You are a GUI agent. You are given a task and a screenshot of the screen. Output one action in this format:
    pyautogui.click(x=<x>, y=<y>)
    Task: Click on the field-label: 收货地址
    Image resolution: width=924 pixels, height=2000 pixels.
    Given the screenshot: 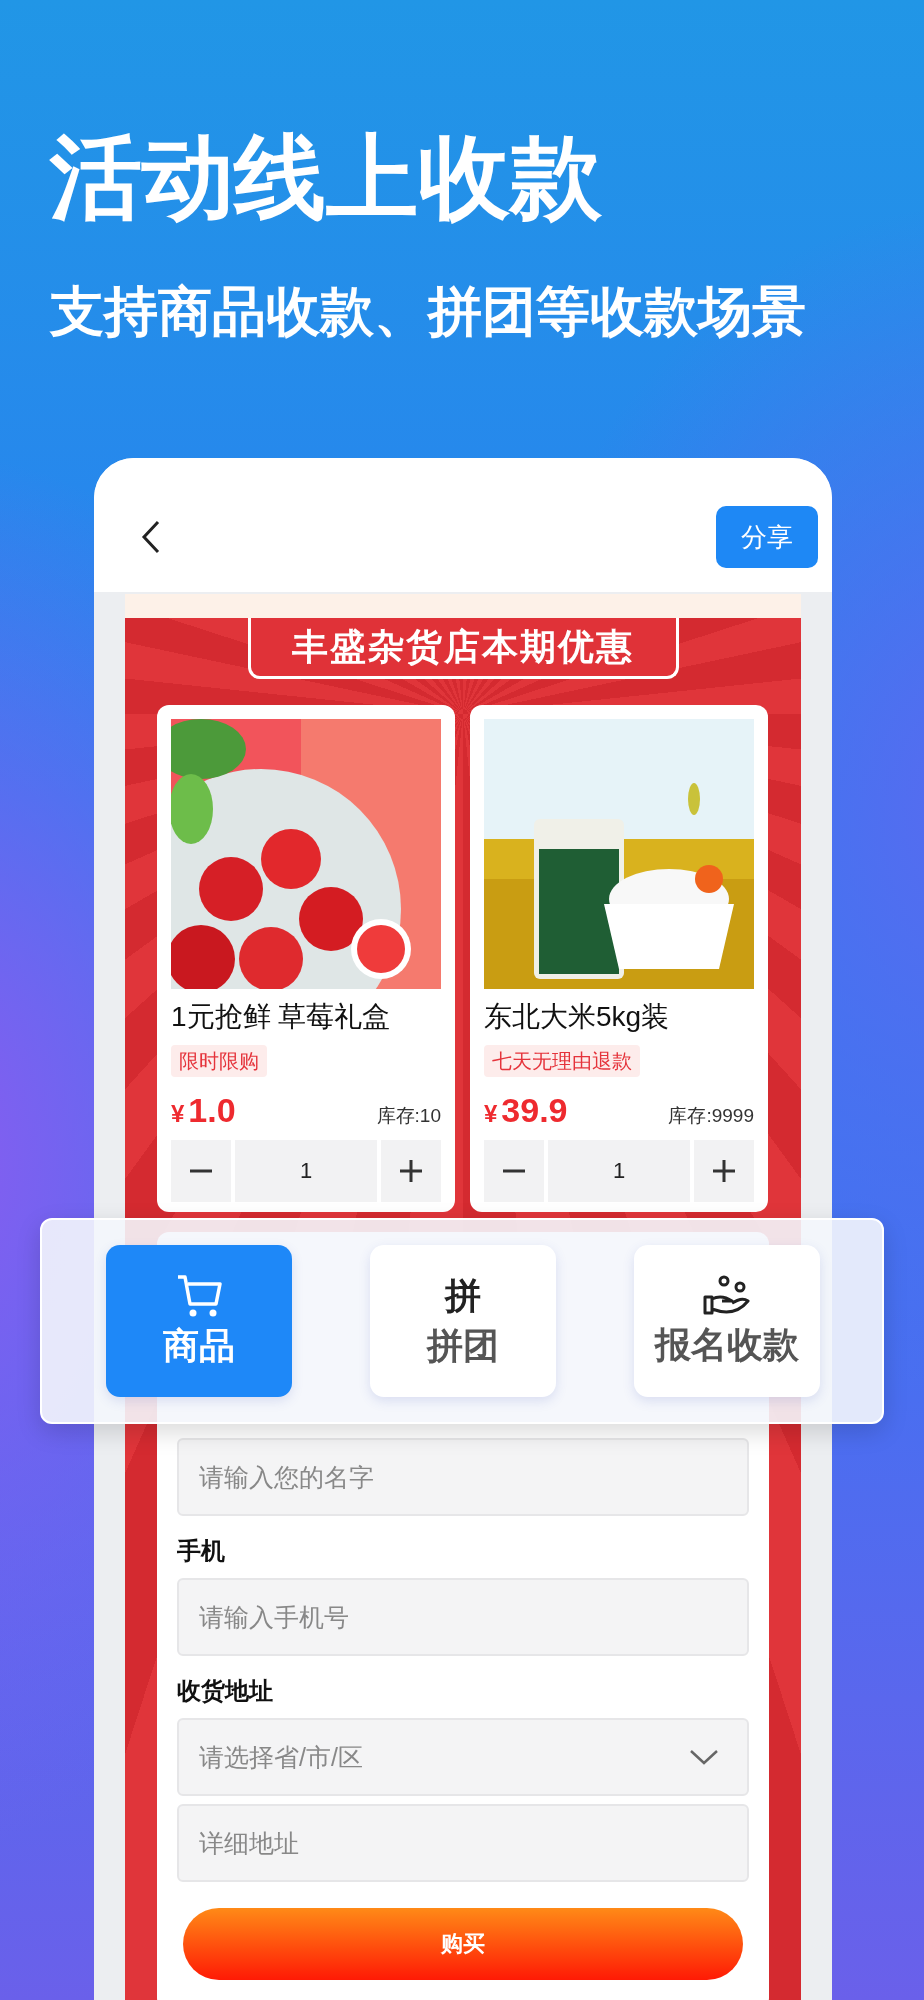 What is the action you would take?
    pyautogui.click(x=225, y=1691)
    